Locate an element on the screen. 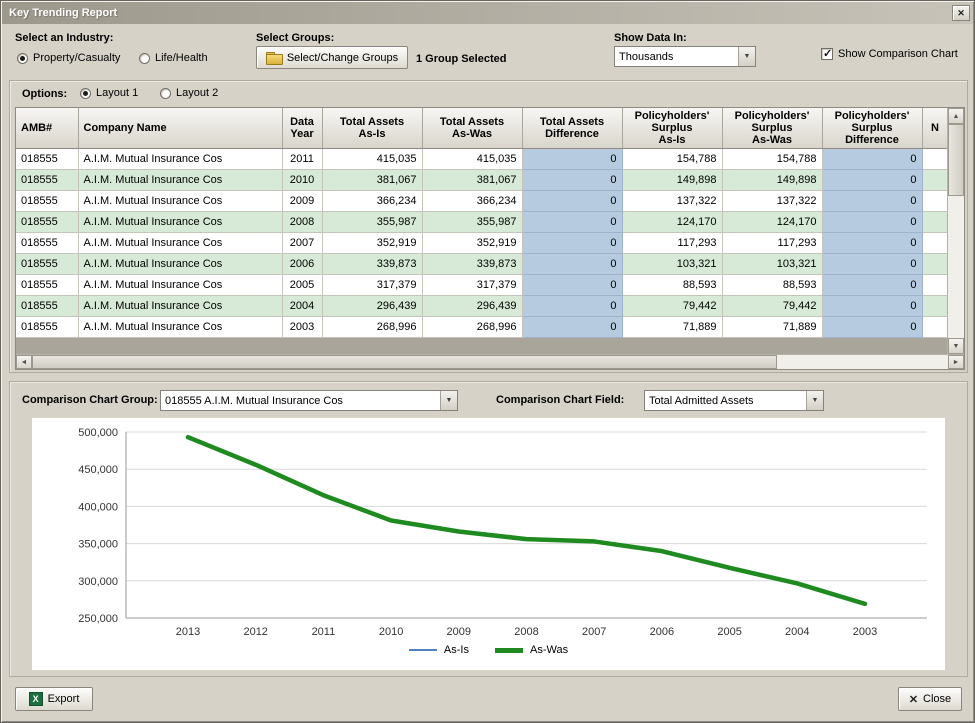 The width and height of the screenshot is (975, 723). radio-layout-2: Layout 2 is located at coordinates (189, 93).